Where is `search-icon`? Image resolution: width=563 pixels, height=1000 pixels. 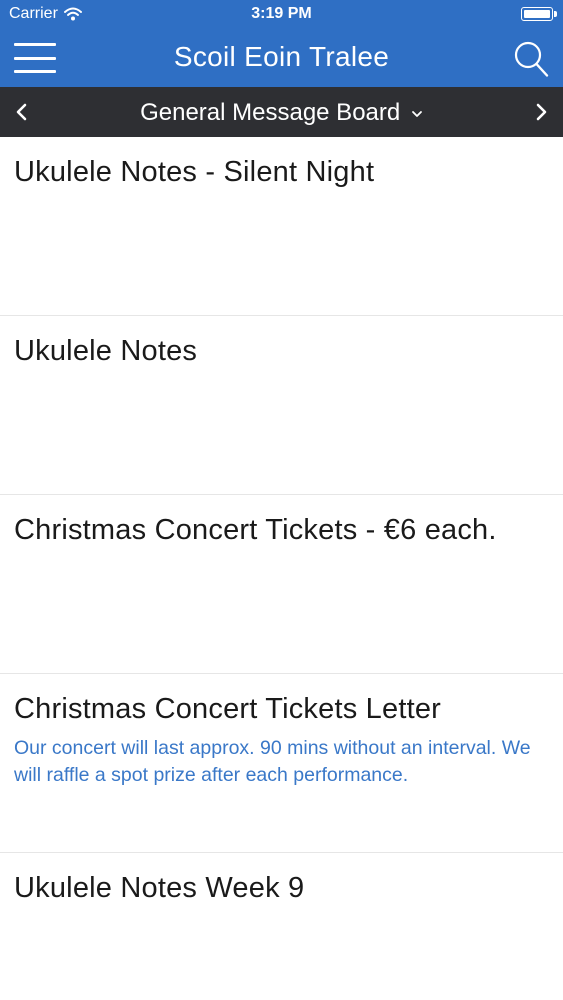 search-icon is located at coordinates (531, 59).